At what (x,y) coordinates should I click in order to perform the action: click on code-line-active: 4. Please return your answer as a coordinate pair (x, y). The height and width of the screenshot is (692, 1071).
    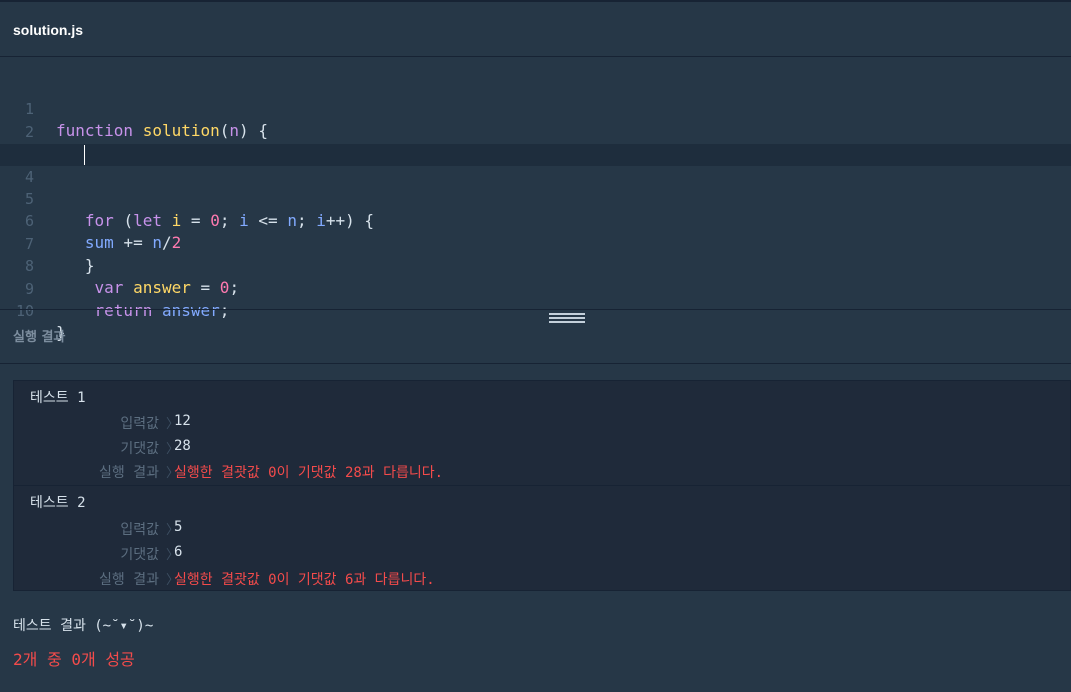
    Looking at the image, I should click on (535, 165).